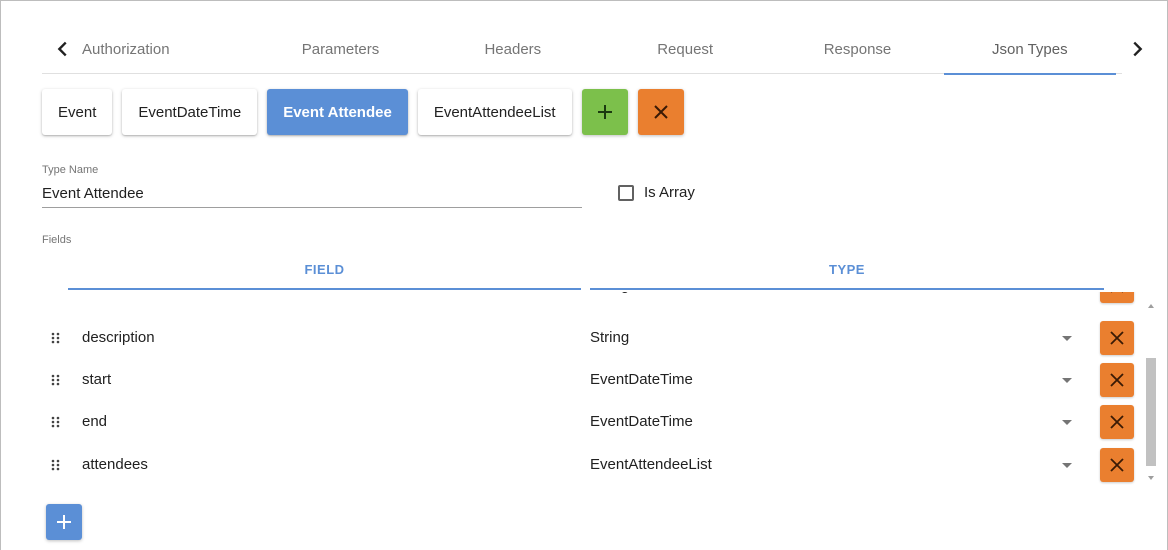 The height and width of the screenshot is (550, 1168). I want to click on field-type-select: EventAttendeeList, so click(838, 465).